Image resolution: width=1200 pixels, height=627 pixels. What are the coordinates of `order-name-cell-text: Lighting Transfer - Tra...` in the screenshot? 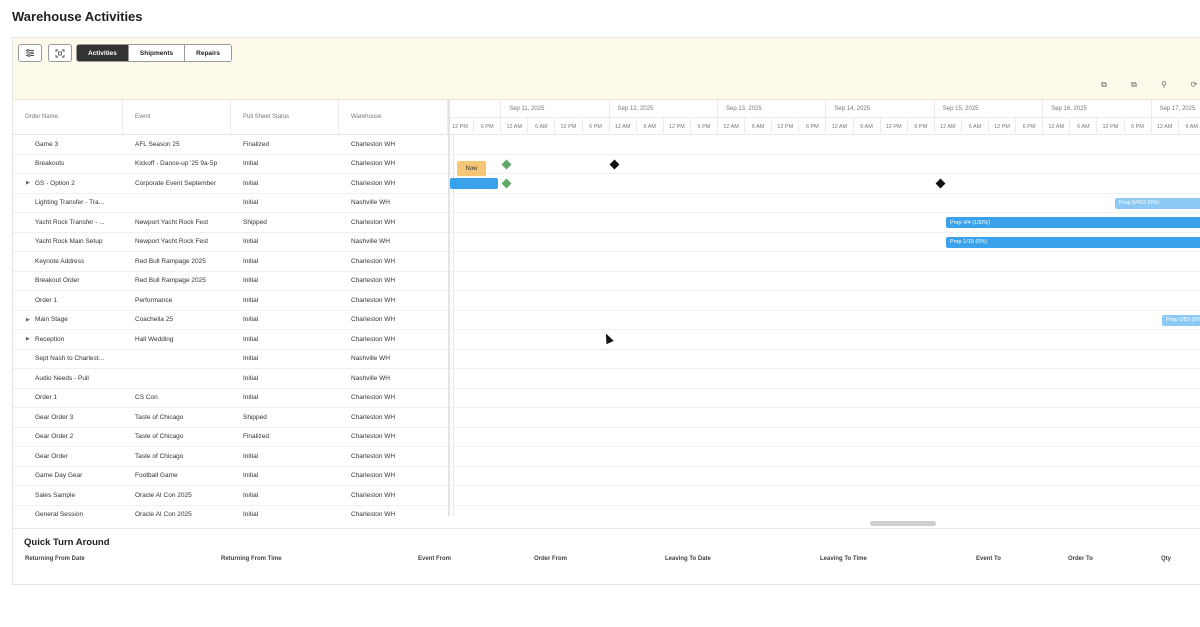 It's located at (70, 203).